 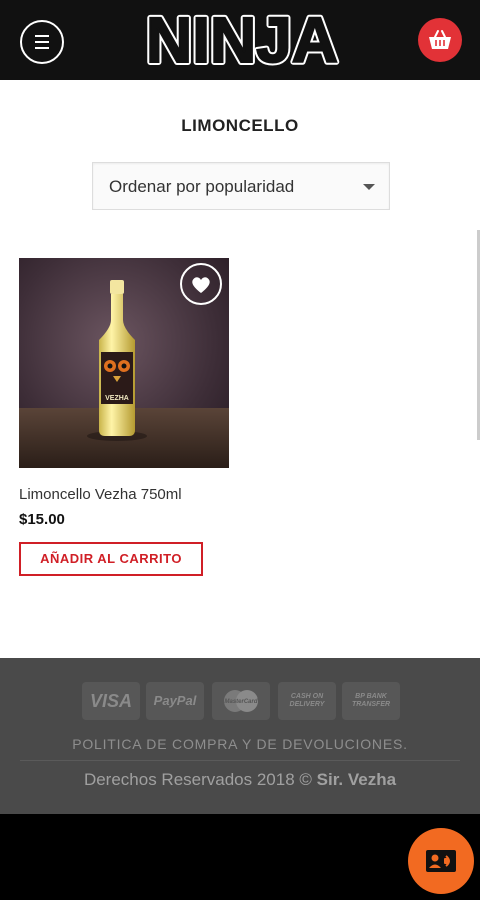 I want to click on cash-on-delivery-icon: CASH ON DELIVERY, so click(x=307, y=701).